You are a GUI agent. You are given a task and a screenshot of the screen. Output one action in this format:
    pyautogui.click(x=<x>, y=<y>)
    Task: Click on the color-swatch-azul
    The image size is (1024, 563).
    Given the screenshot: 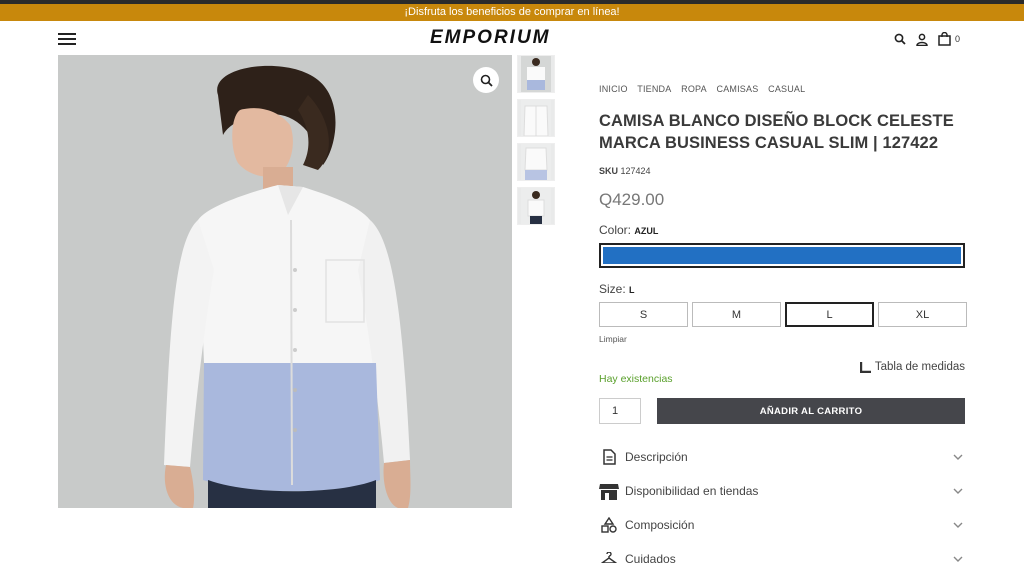 What is the action you would take?
    pyautogui.click(x=782, y=255)
    